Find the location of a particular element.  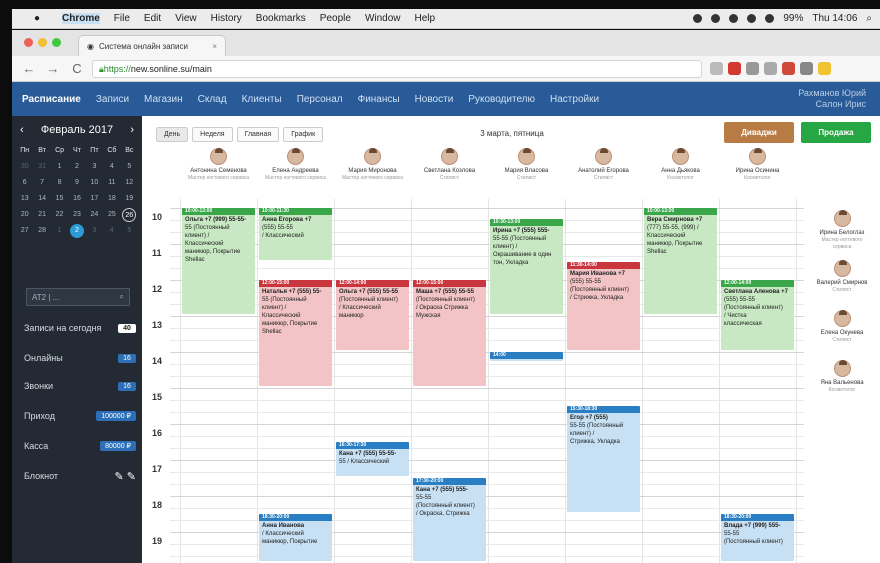

user-menu: Рахманов Юрий Салон Ирис is located at coordinates (832, 99).